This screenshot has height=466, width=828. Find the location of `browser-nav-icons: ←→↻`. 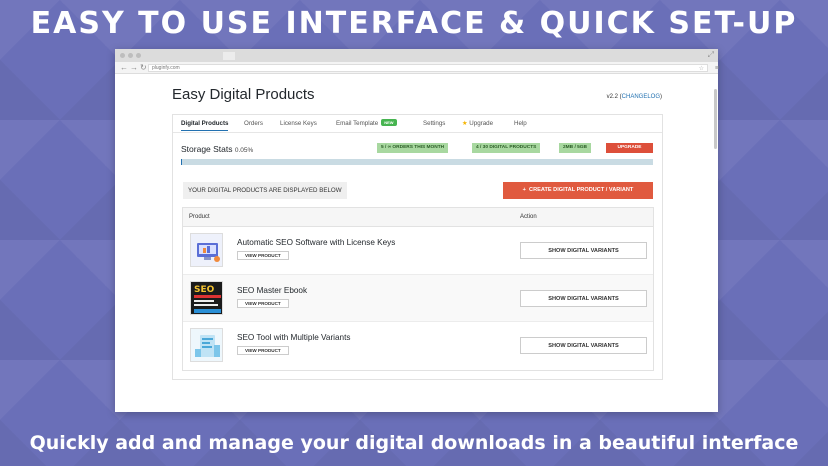

browser-nav-icons: ←→↻ is located at coordinates (134, 68).